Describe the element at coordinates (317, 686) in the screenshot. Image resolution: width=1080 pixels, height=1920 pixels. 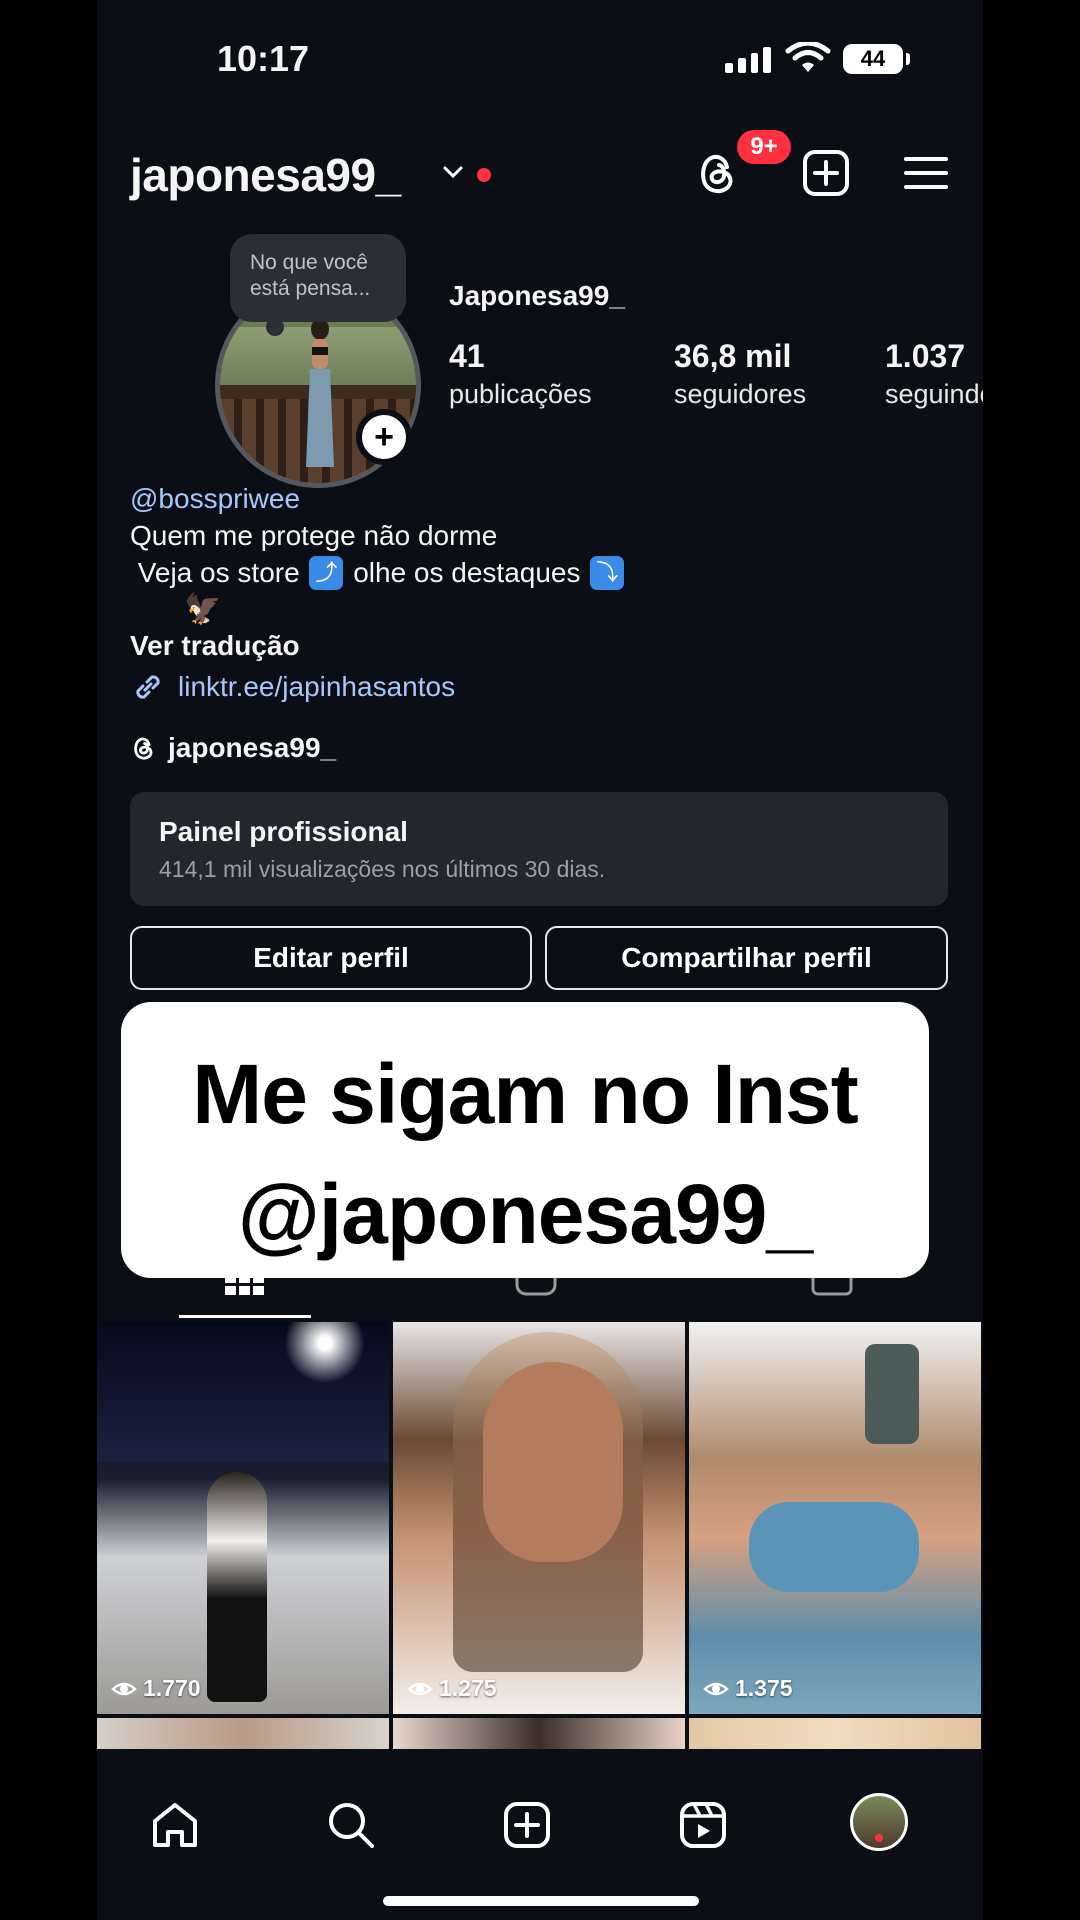
I see `link-text: linktr.ee/japinhasantos` at that location.